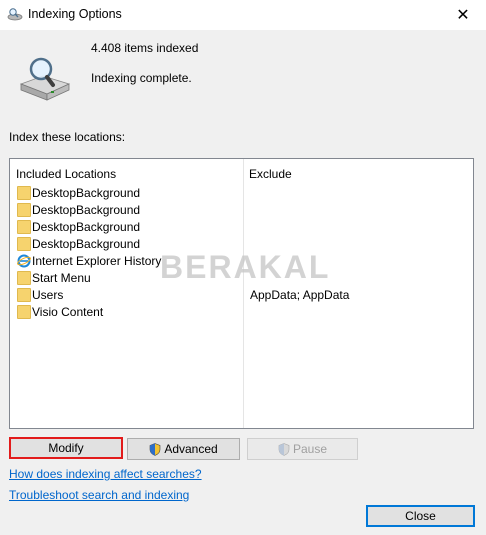 The image size is (486, 535). I want to click on close-button-label: Close, so click(420, 516).